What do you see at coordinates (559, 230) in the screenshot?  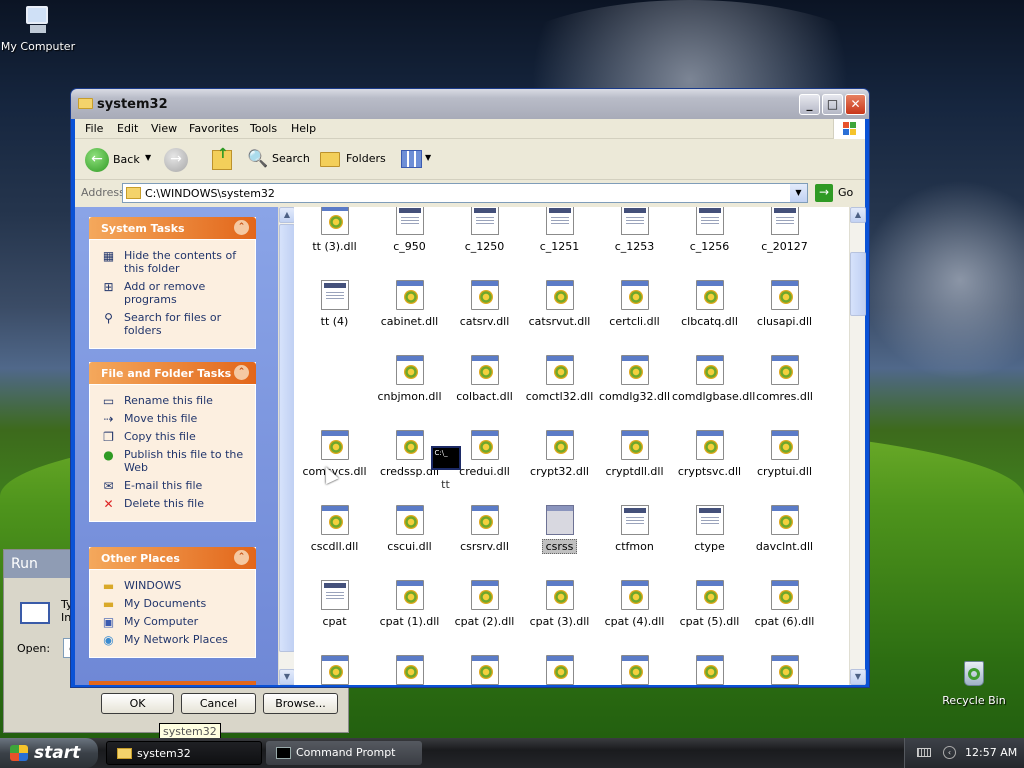 I see `file-item: c_1251` at bounding box center [559, 230].